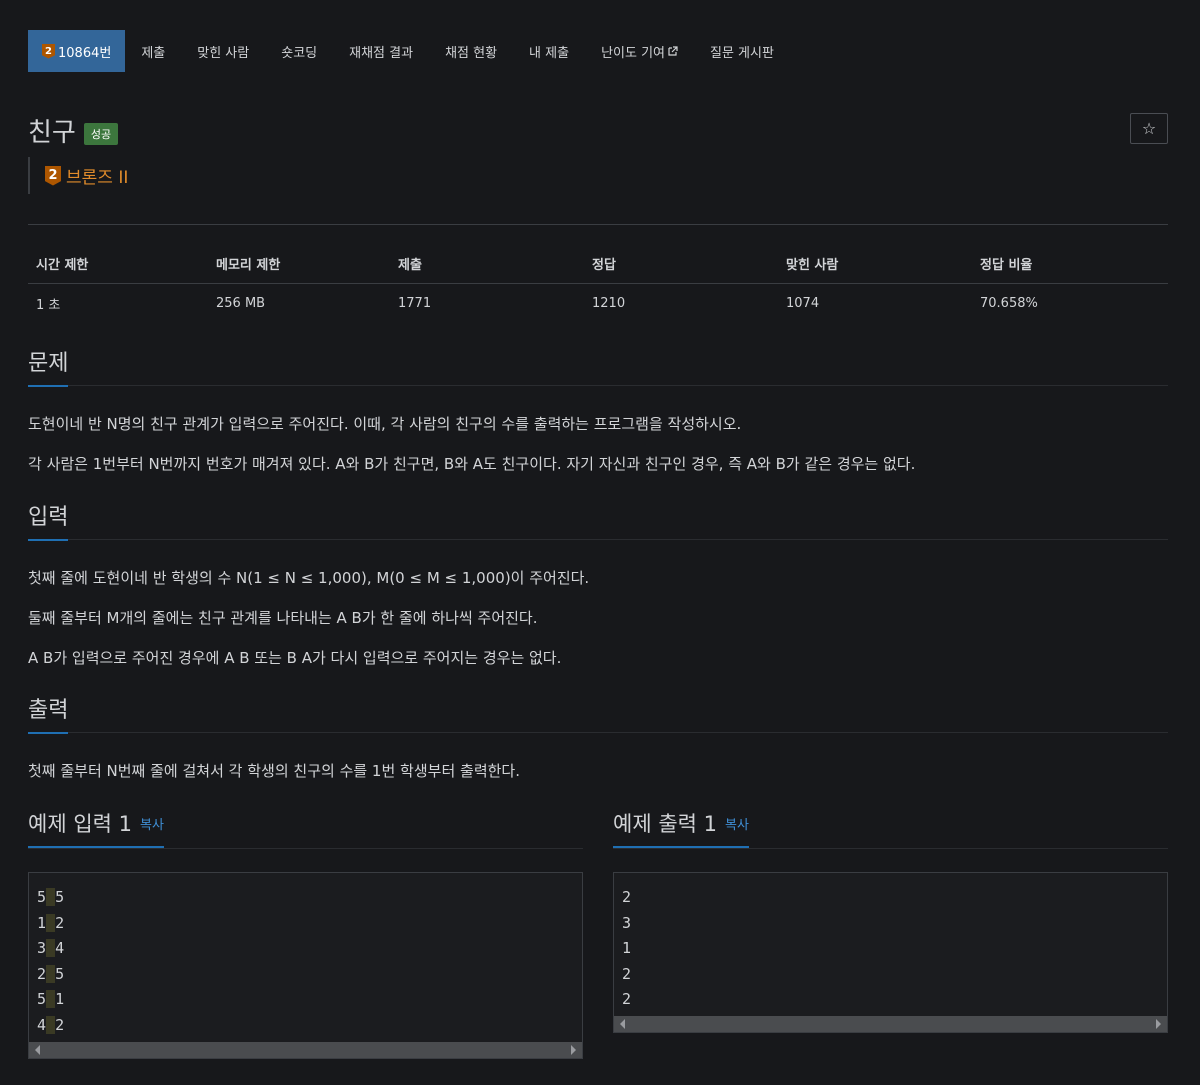 This screenshot has height=1085, width=1200. Describe the element at coordinates (737, 825) in the screenshot. I see `sample-output-copy-button: 복사` at that location.